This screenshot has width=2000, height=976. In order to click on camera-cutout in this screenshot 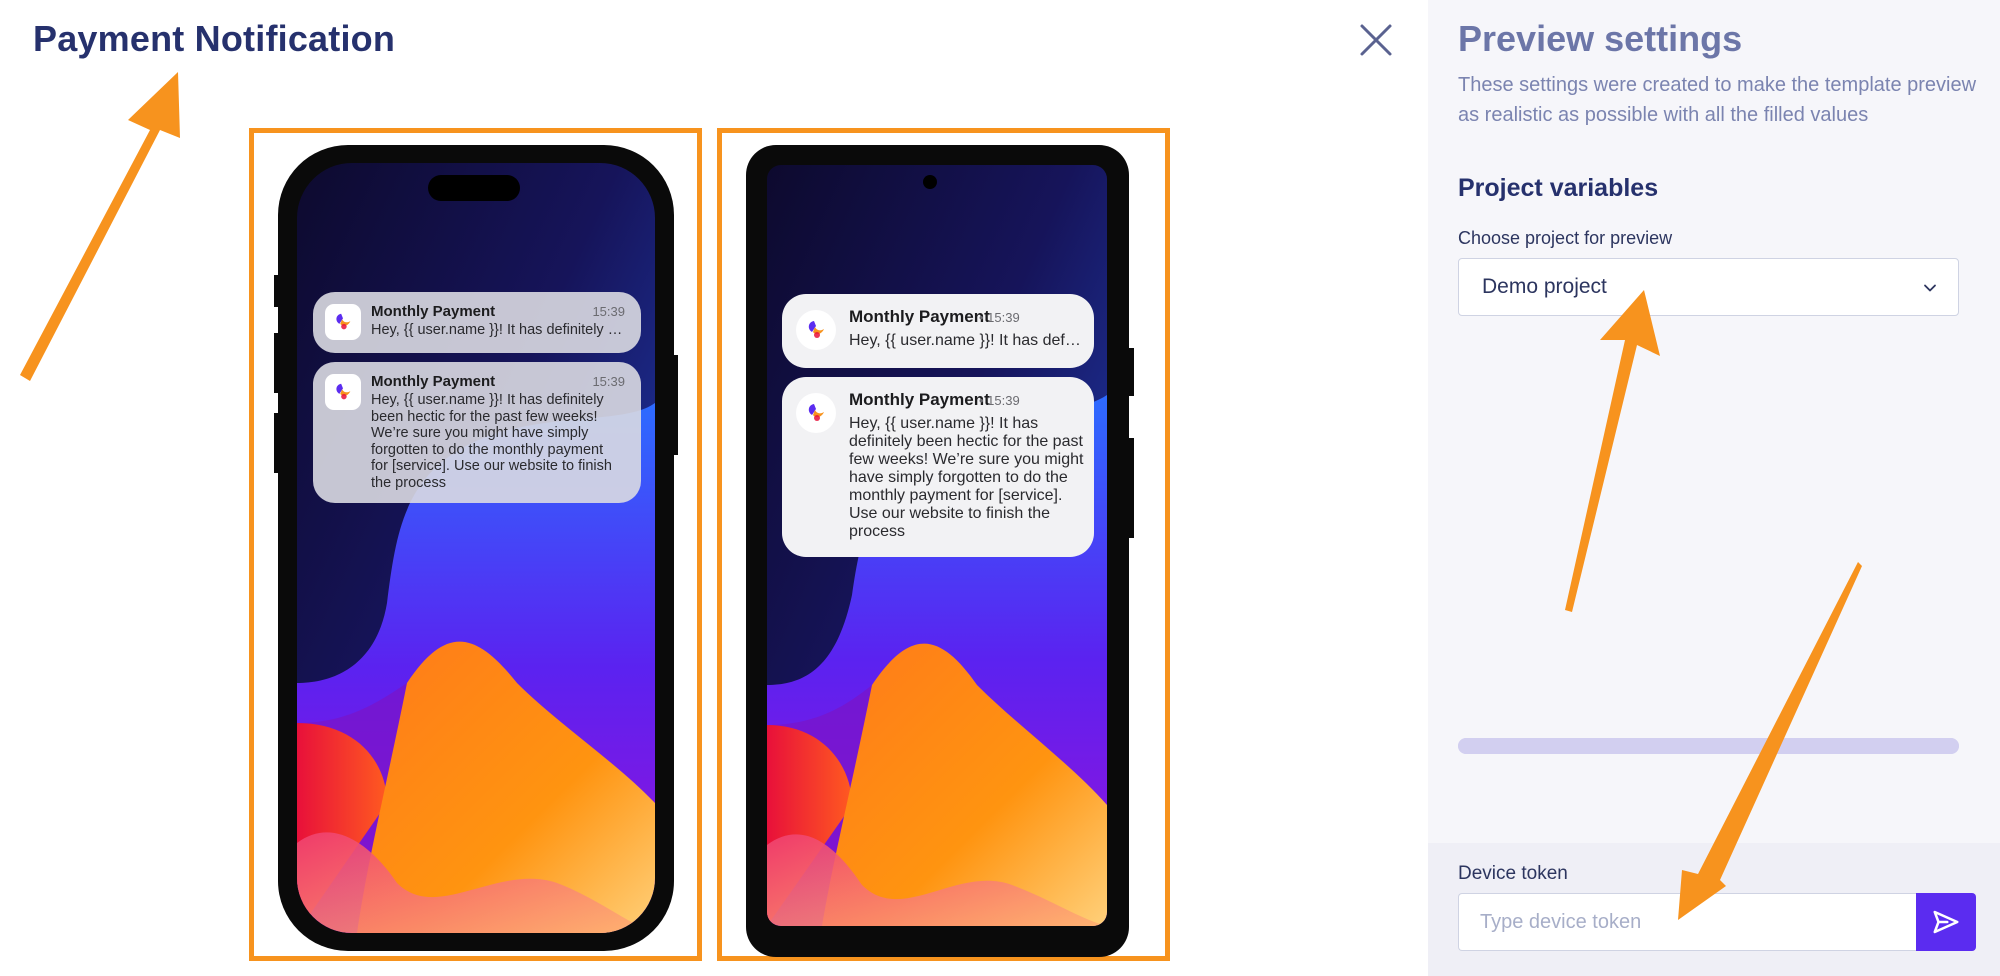, I will do `click(930, 182)`.